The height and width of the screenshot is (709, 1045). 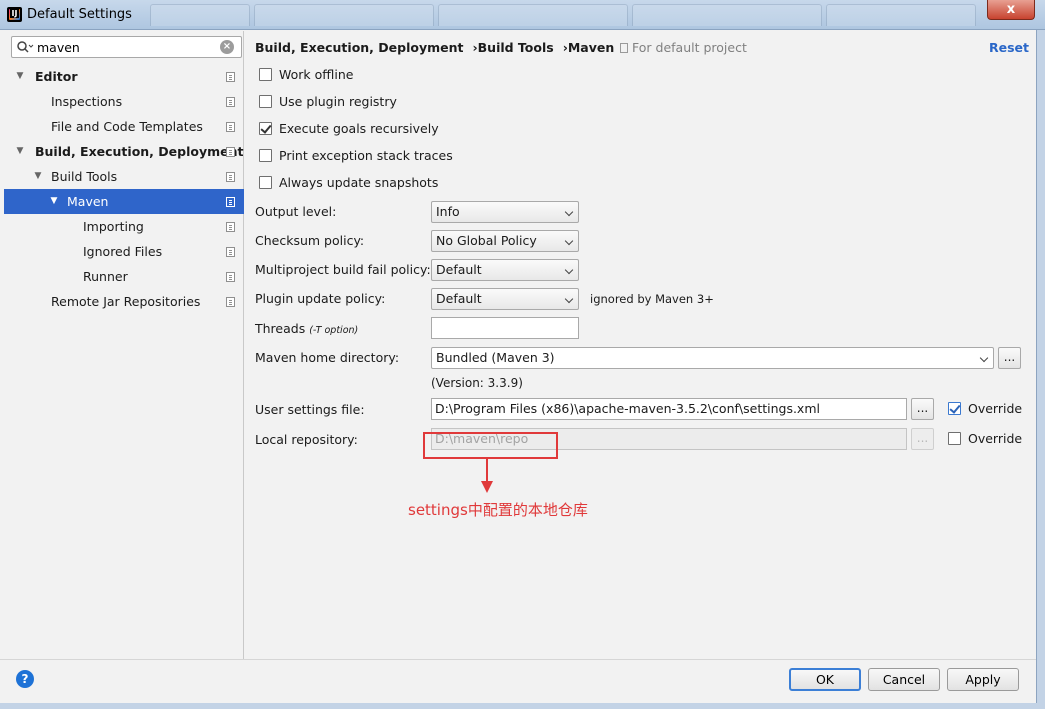 I want to click on work-offline-option: Work offline, so click(x=306, y=75).